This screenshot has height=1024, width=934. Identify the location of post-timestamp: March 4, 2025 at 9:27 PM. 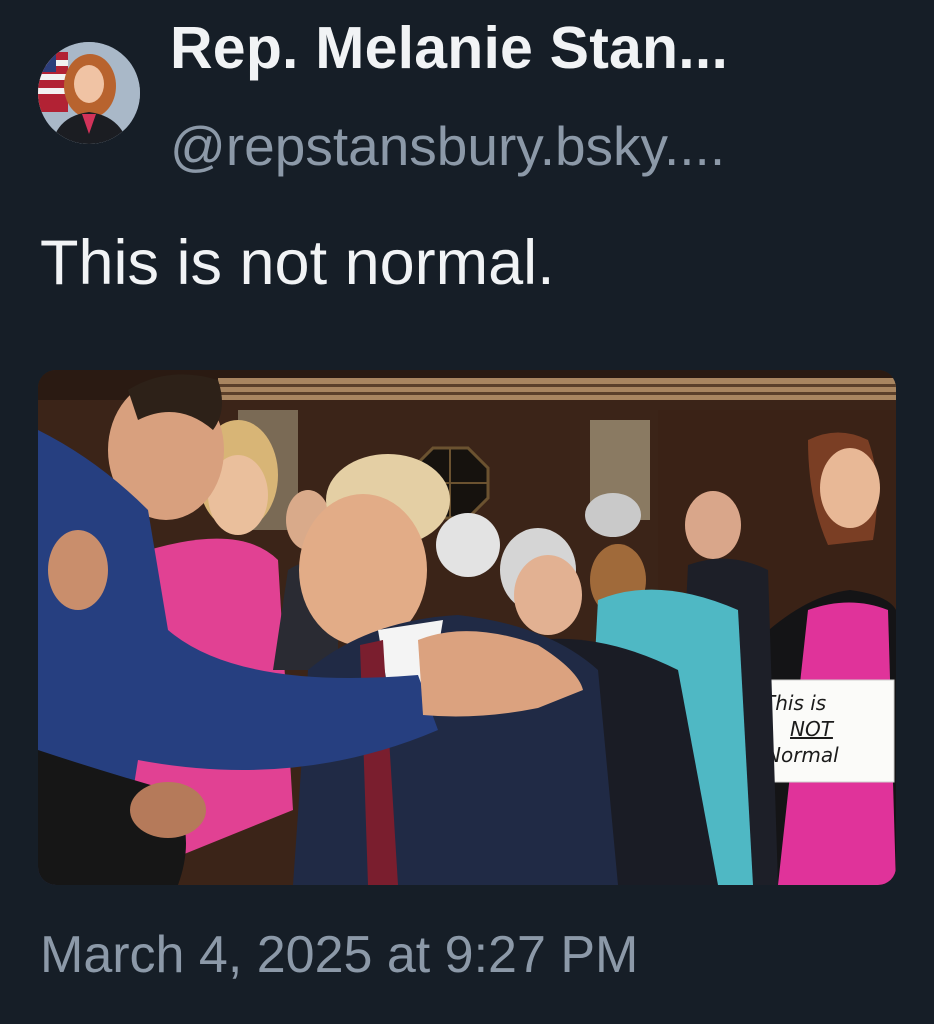
(339, 955).